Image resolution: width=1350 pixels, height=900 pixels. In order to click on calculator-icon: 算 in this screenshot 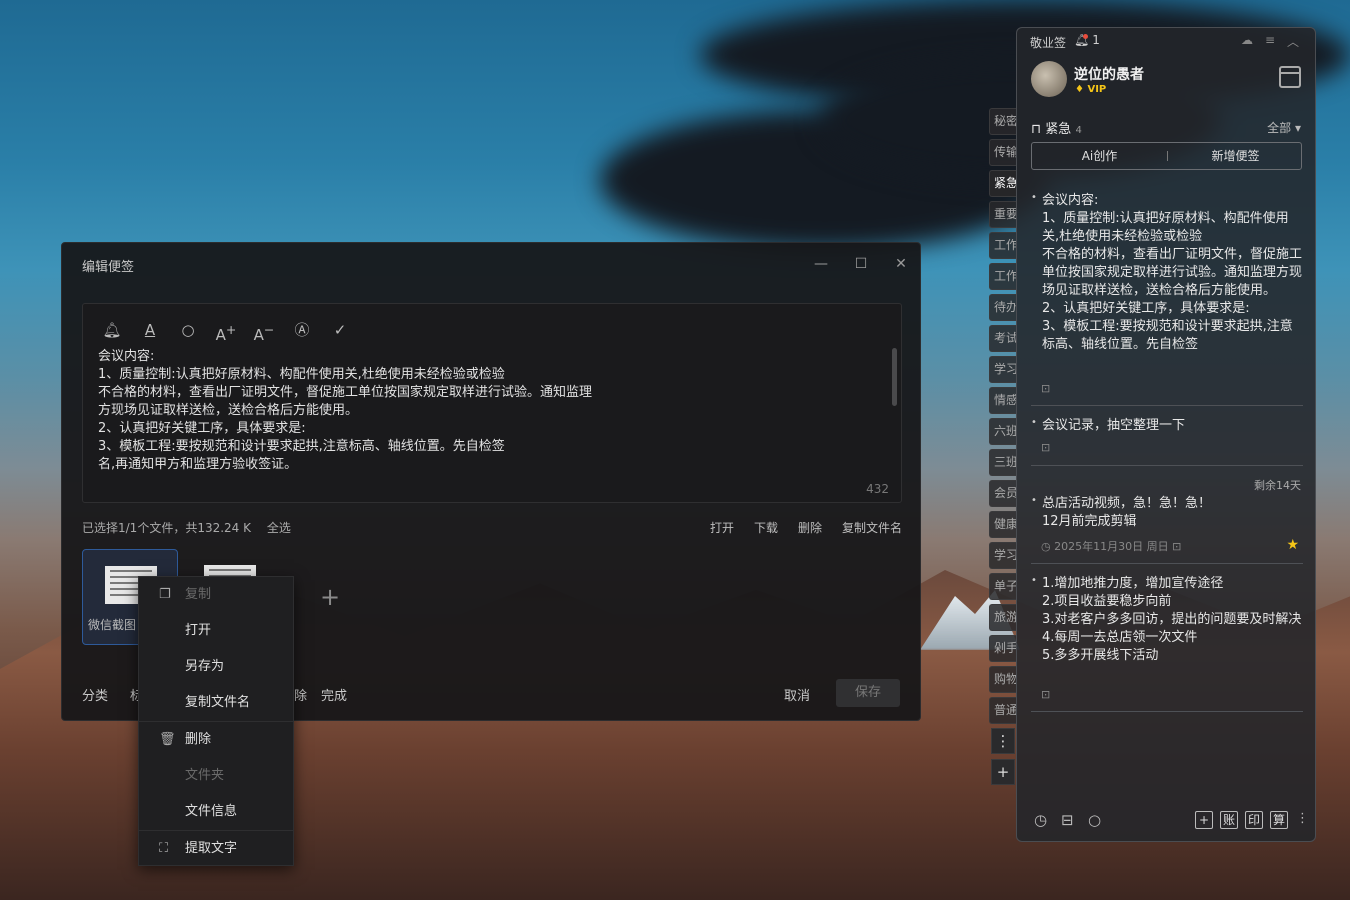, I will do `click(1279, 820)`.